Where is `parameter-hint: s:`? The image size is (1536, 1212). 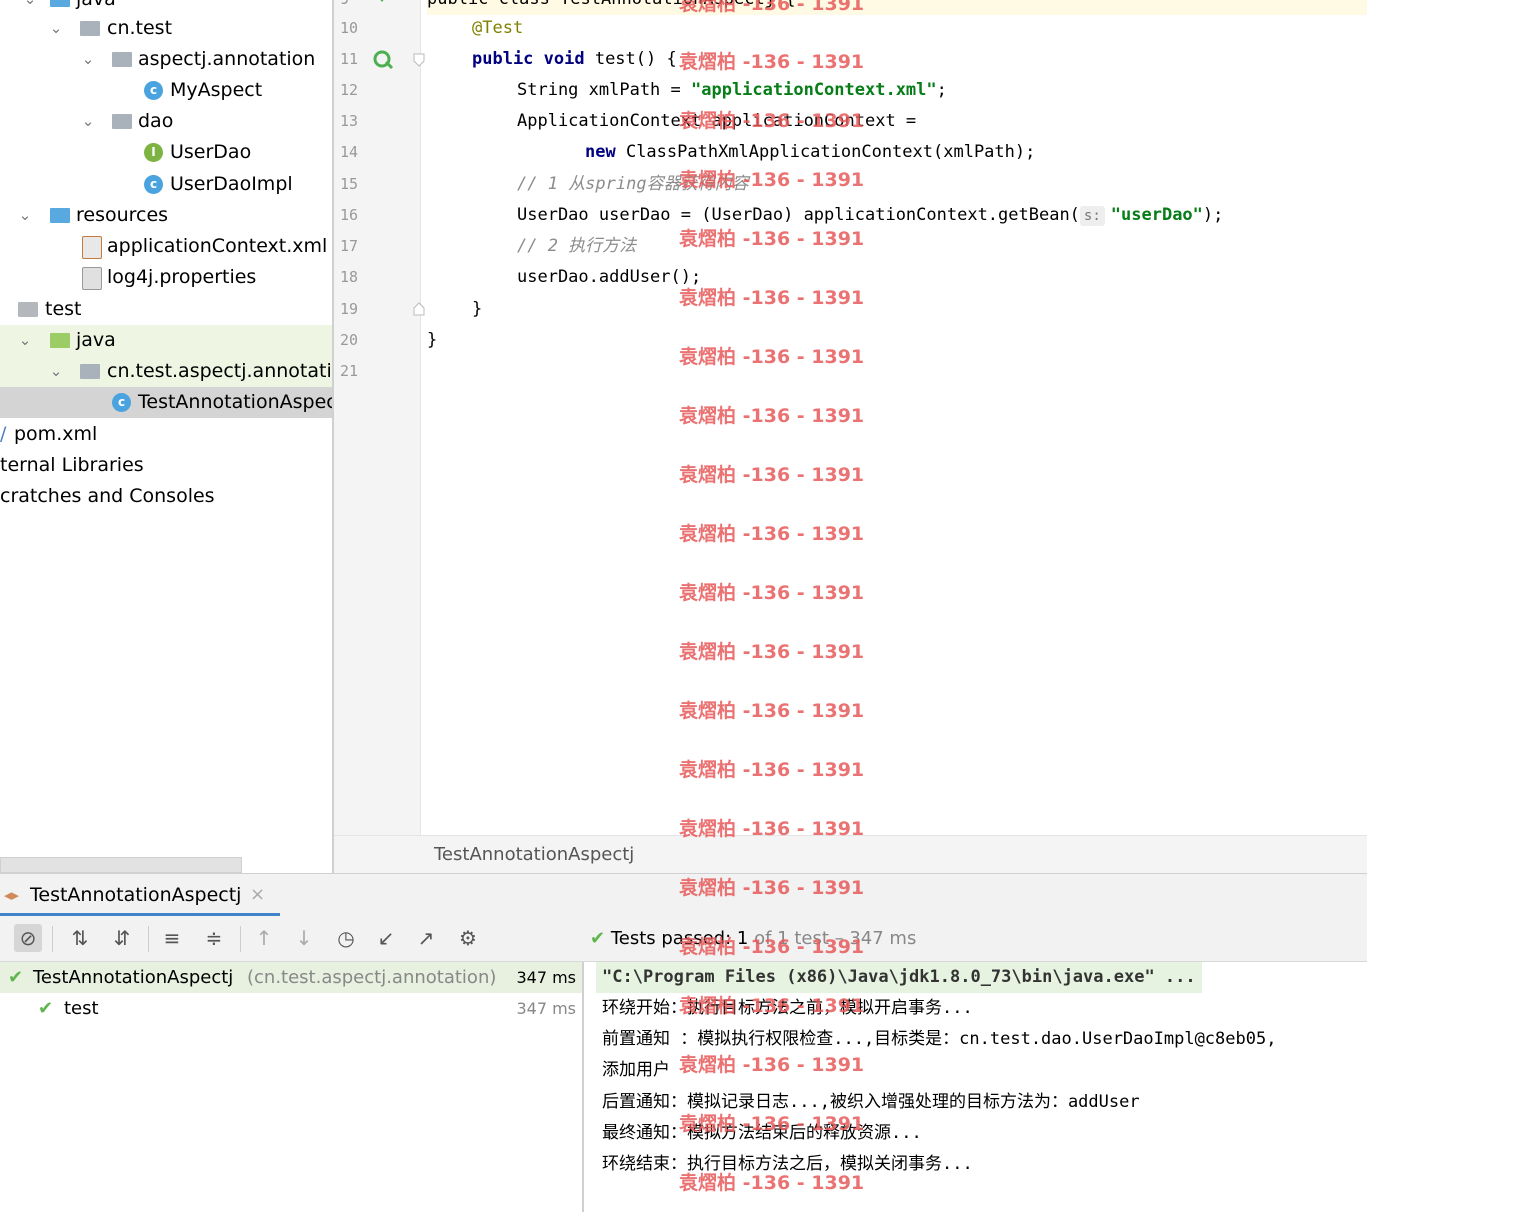 parameter-hint: s: is located at coordinates (1092, 216).